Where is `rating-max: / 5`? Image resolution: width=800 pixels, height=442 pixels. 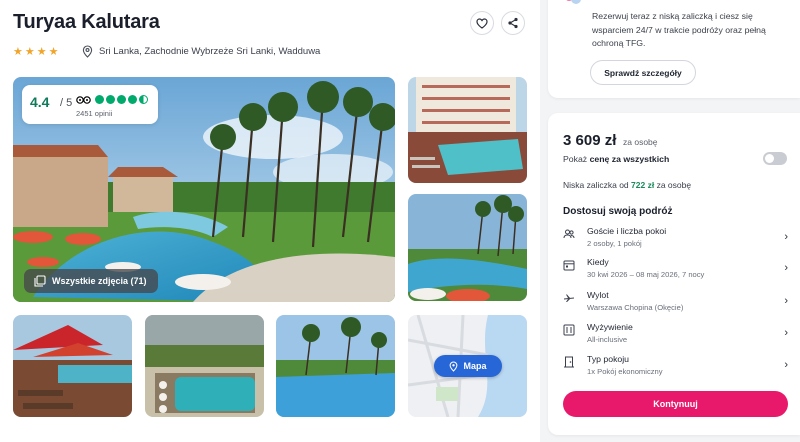 rating-max: / 5 is located at coordinates (66, 103).